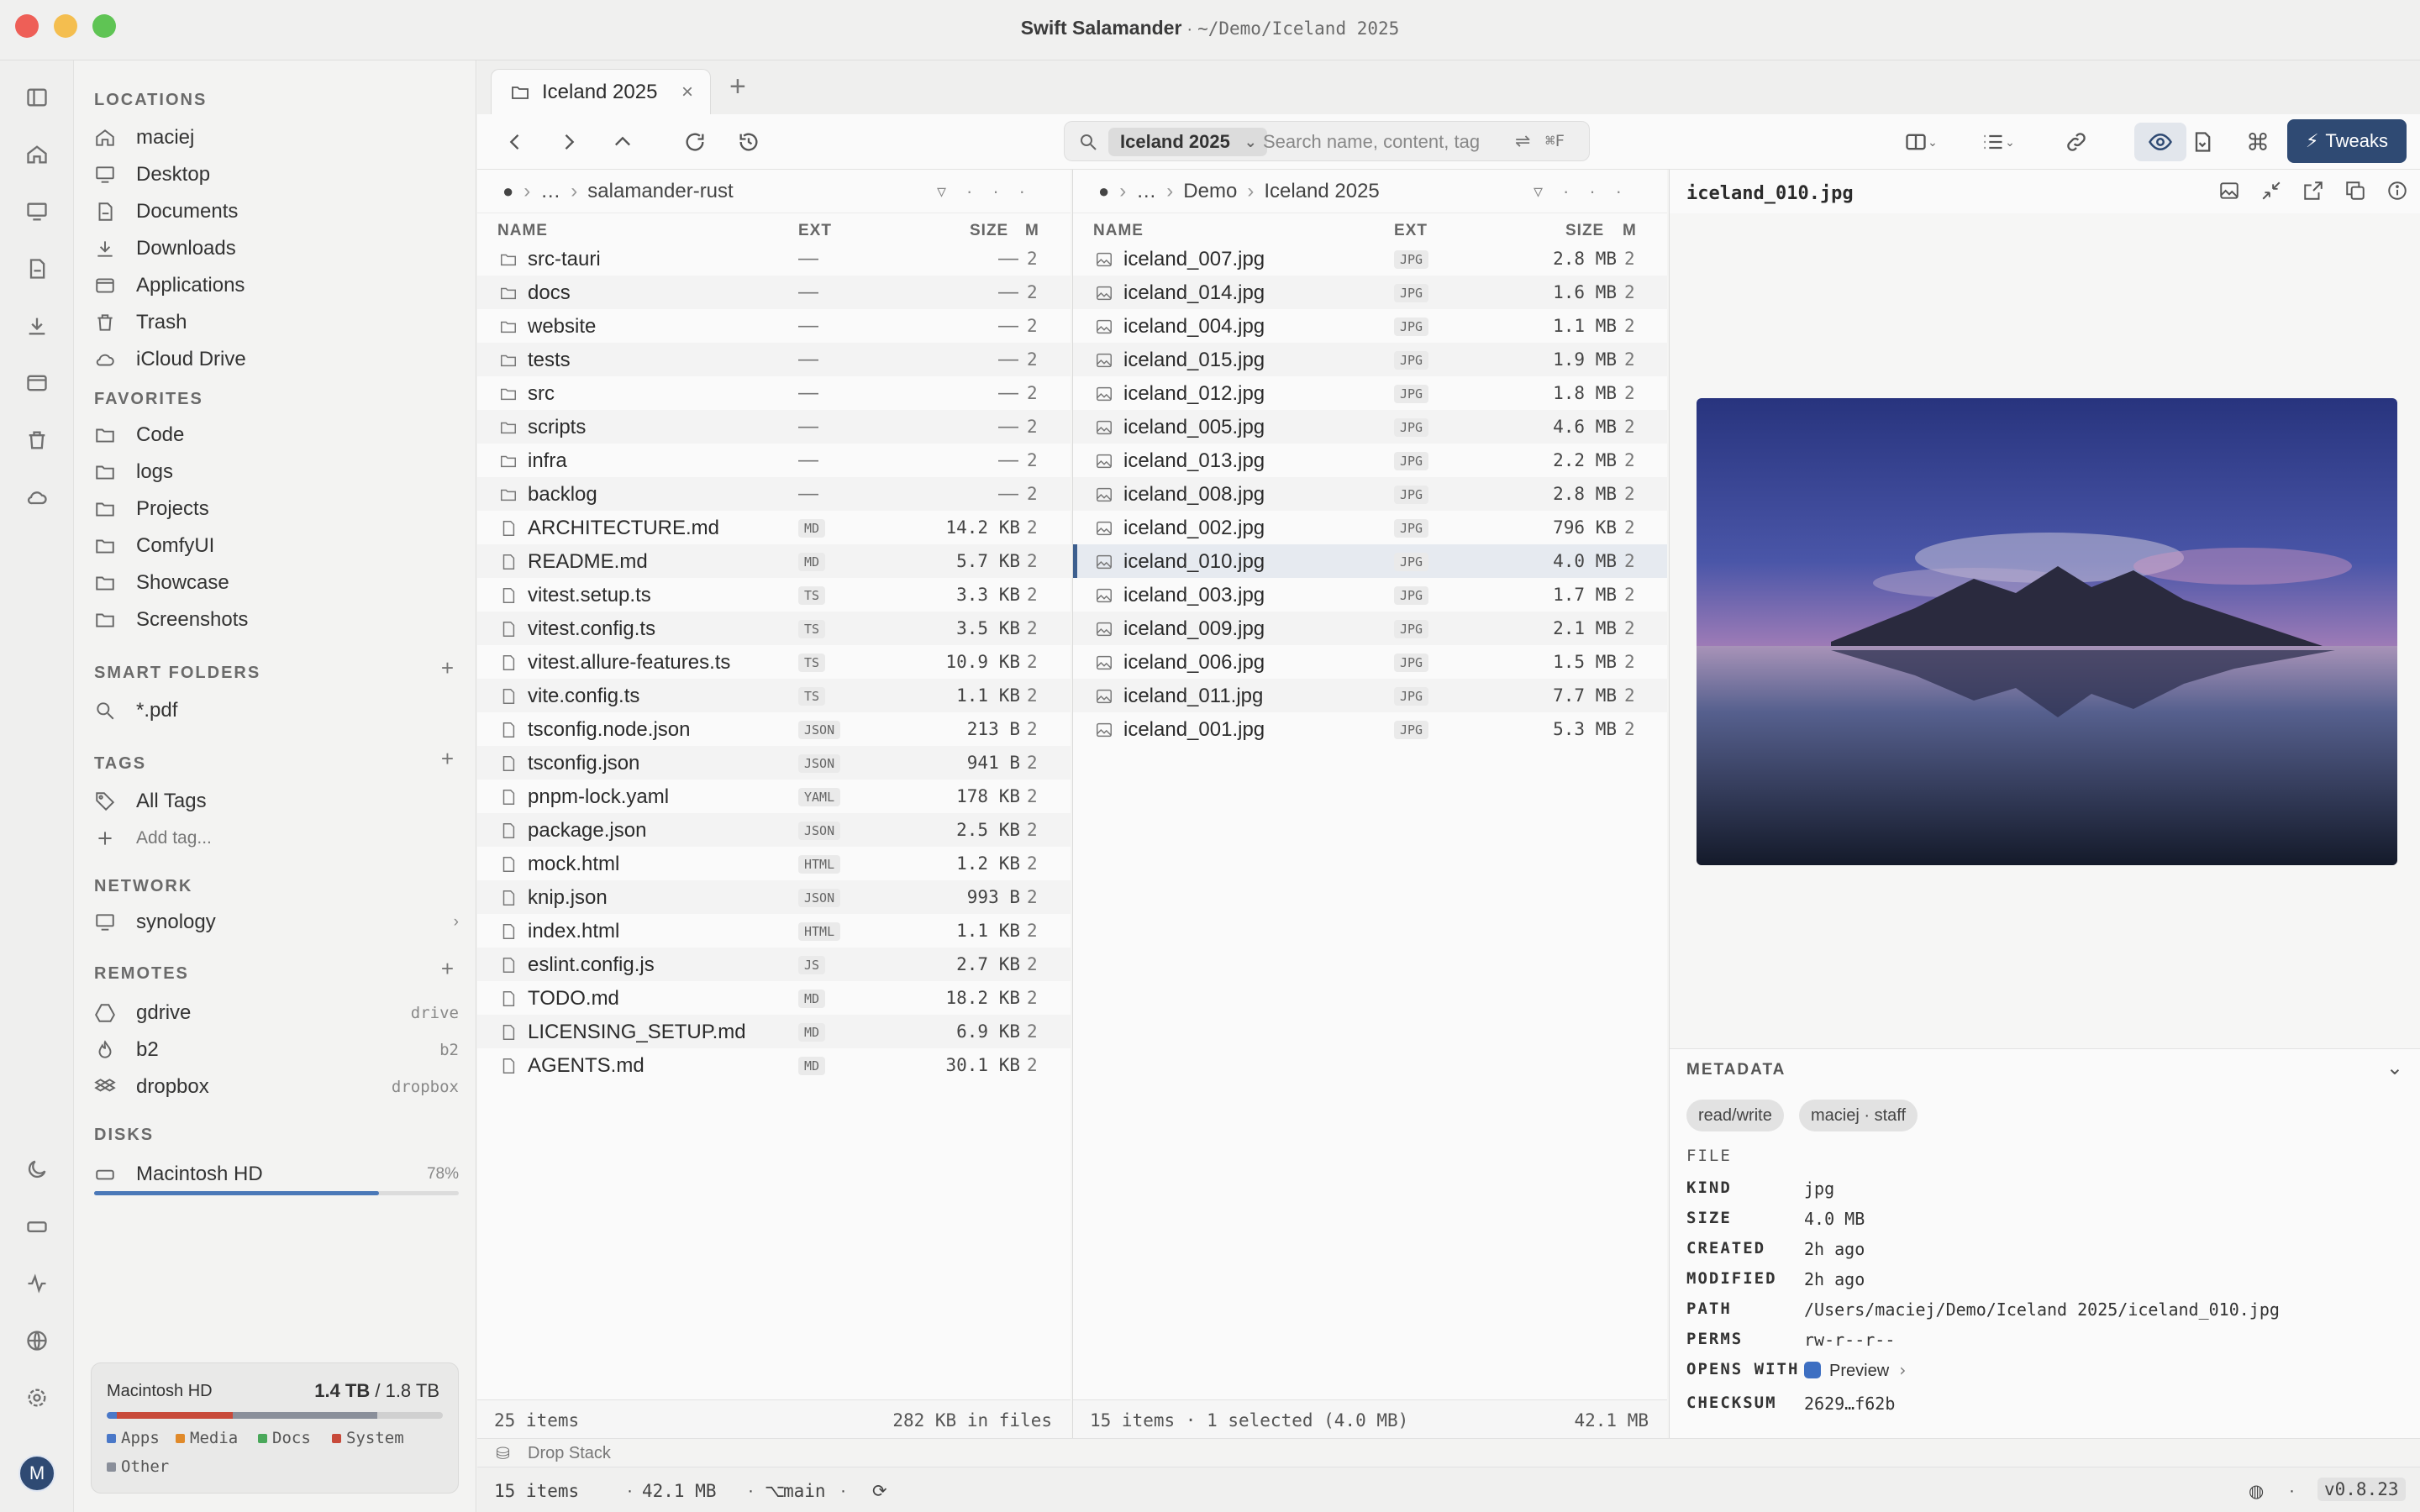 The width and height of the screenshot is (2420, 1512). Describe the element at coordinates (1856, 1370) in the screenshot. I see `meta-value-opens-with: Preview ›` at that location.